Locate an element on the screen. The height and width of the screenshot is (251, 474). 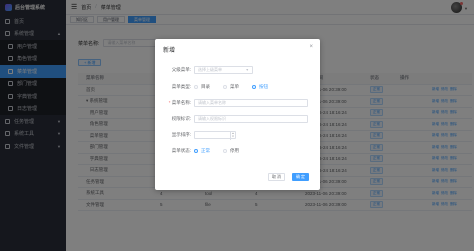
menu-name-input: 请输入菜单名称 is located at coordinates (251, 102).